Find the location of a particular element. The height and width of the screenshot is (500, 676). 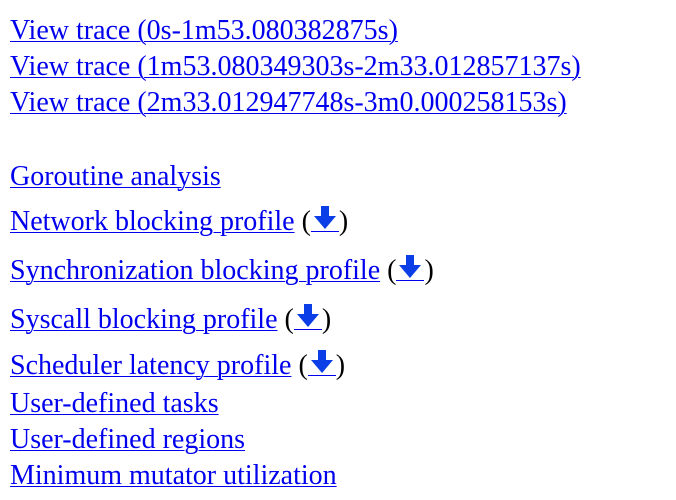

network-blocking-profile-link: Network blocking profile is located at coordinates (152, 221).